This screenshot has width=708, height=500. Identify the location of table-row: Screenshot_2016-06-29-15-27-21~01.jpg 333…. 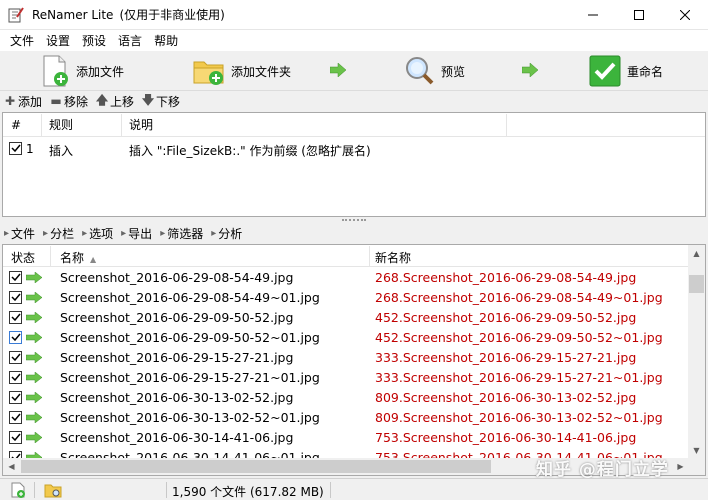
(346, 377).